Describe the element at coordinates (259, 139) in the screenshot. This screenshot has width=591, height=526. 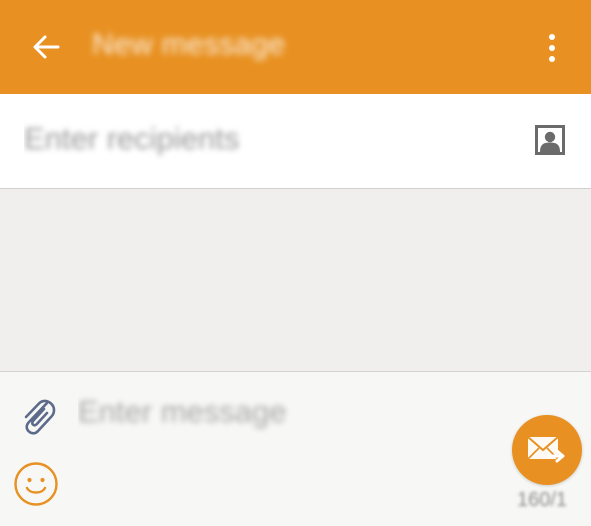
I see `recipients-input` at that location.